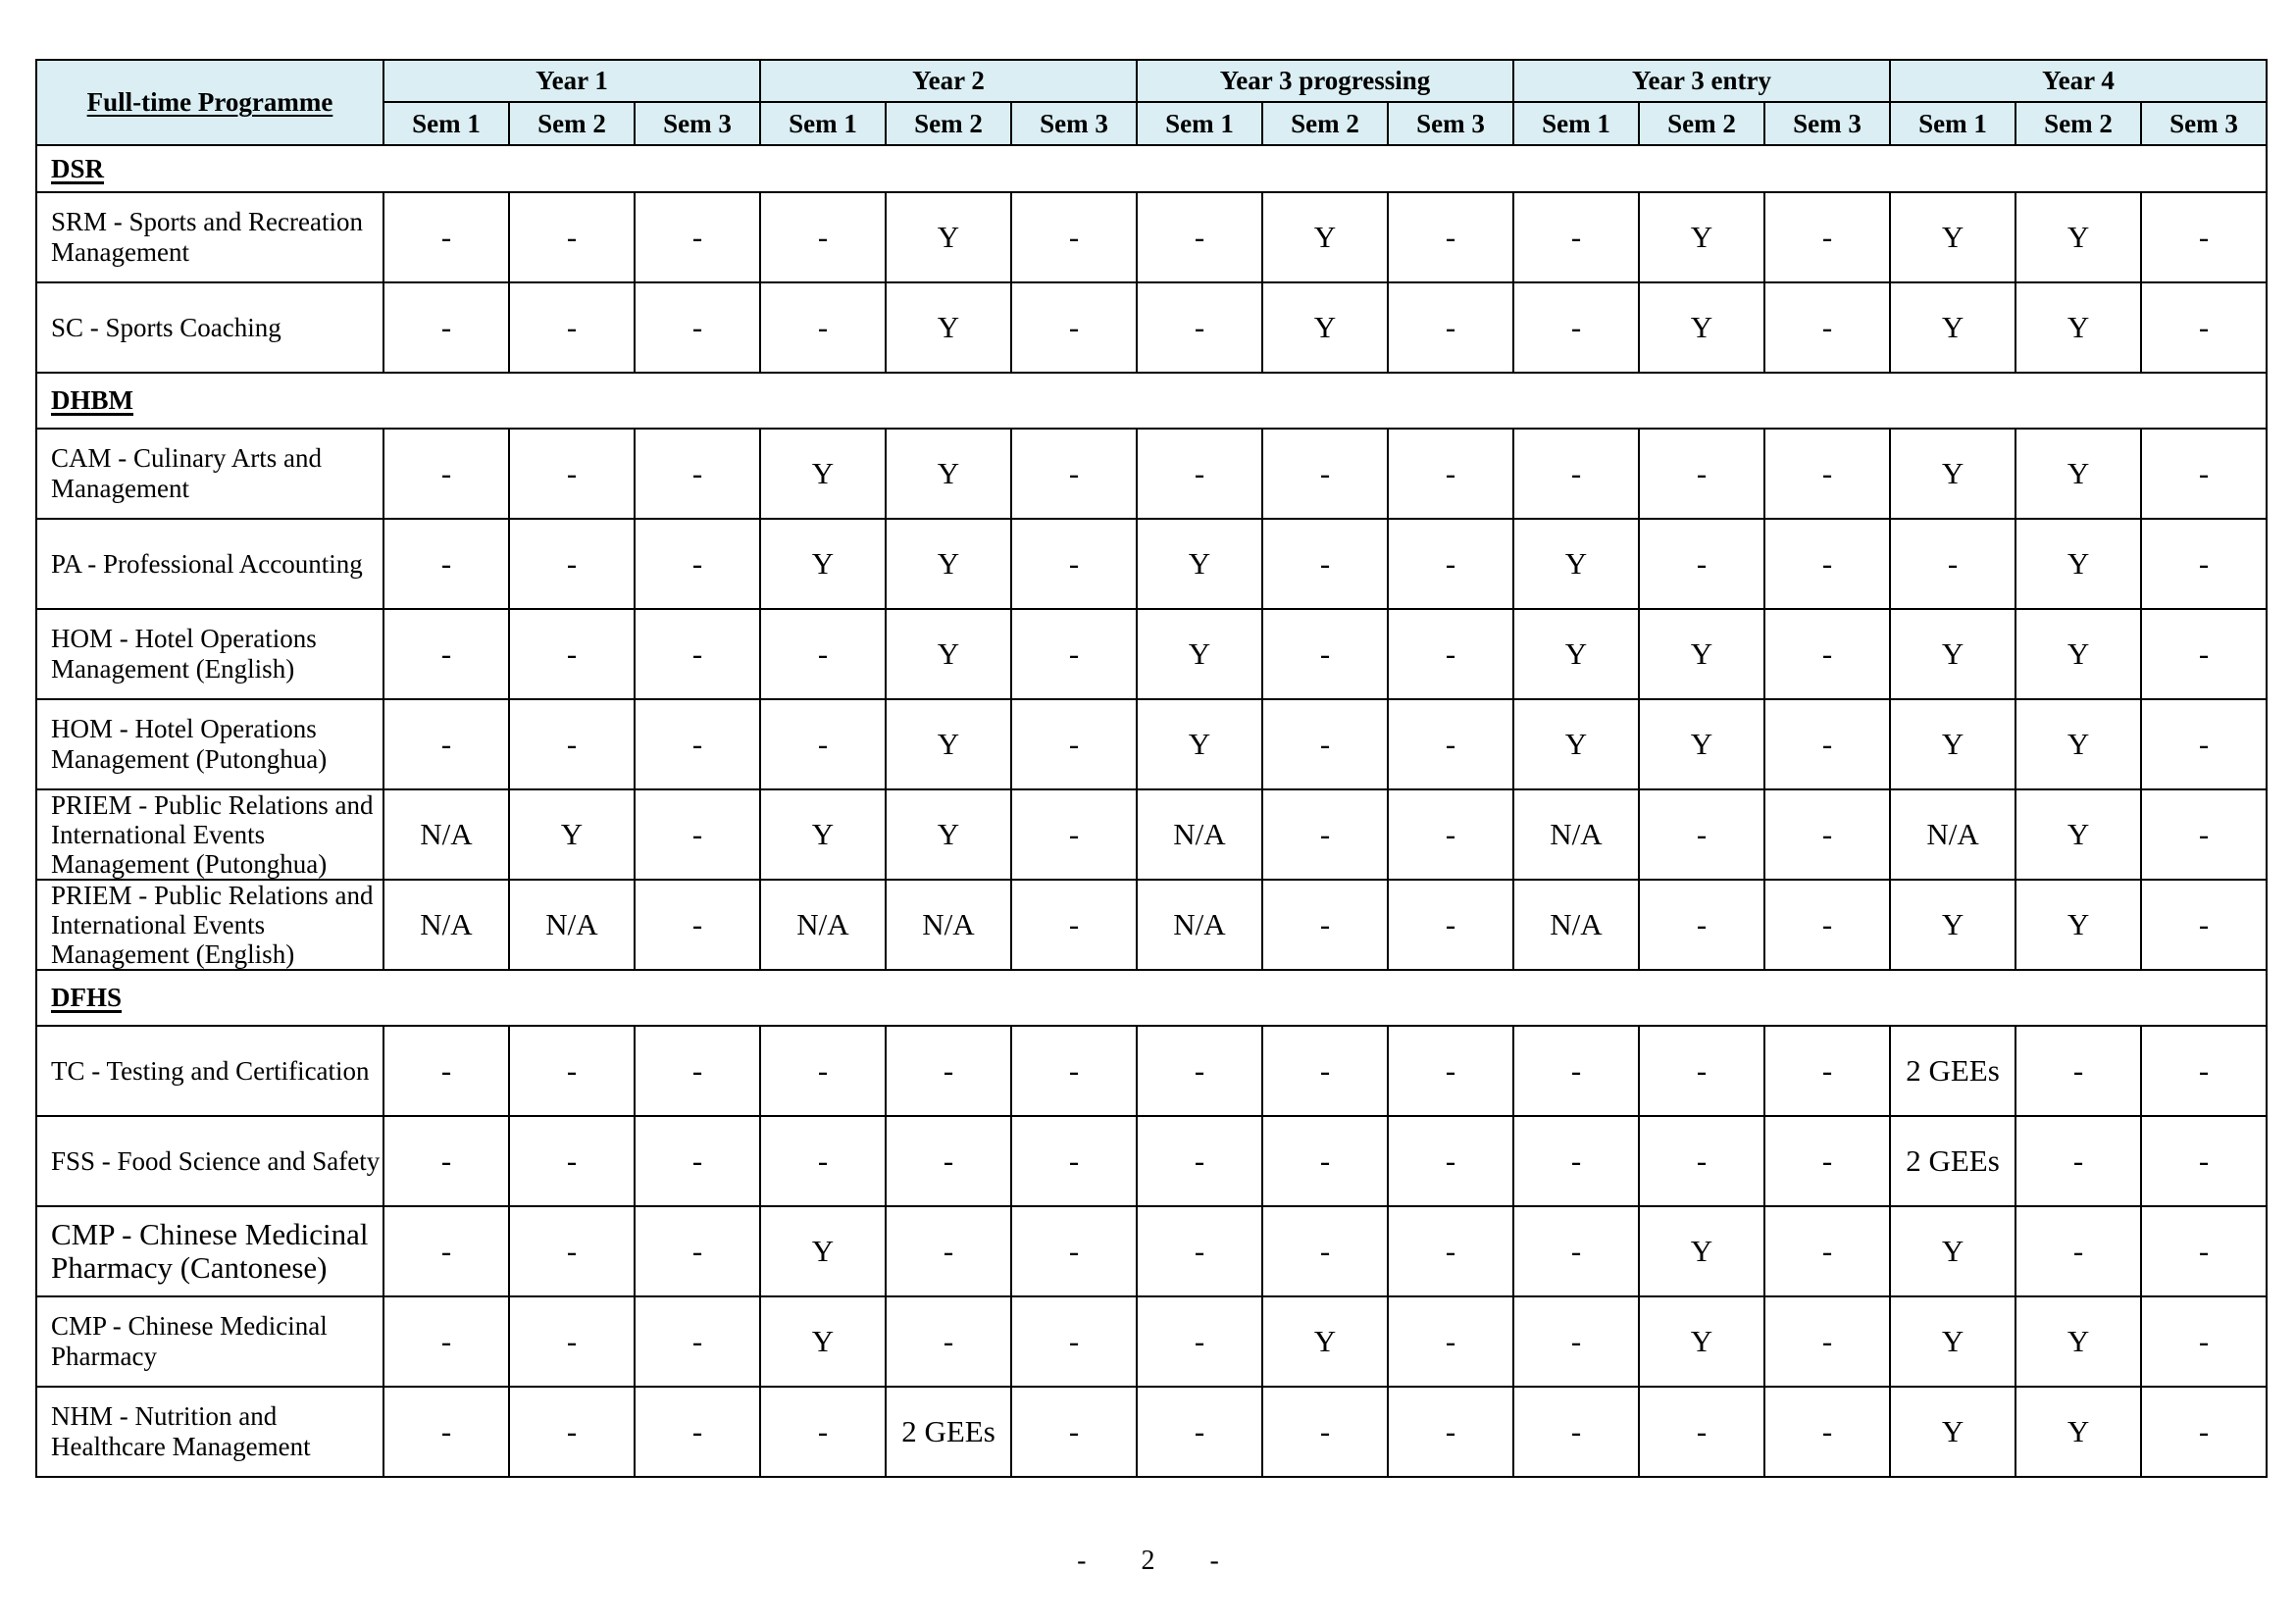  I want to click on year-header: Year 1, so click(572, 81).